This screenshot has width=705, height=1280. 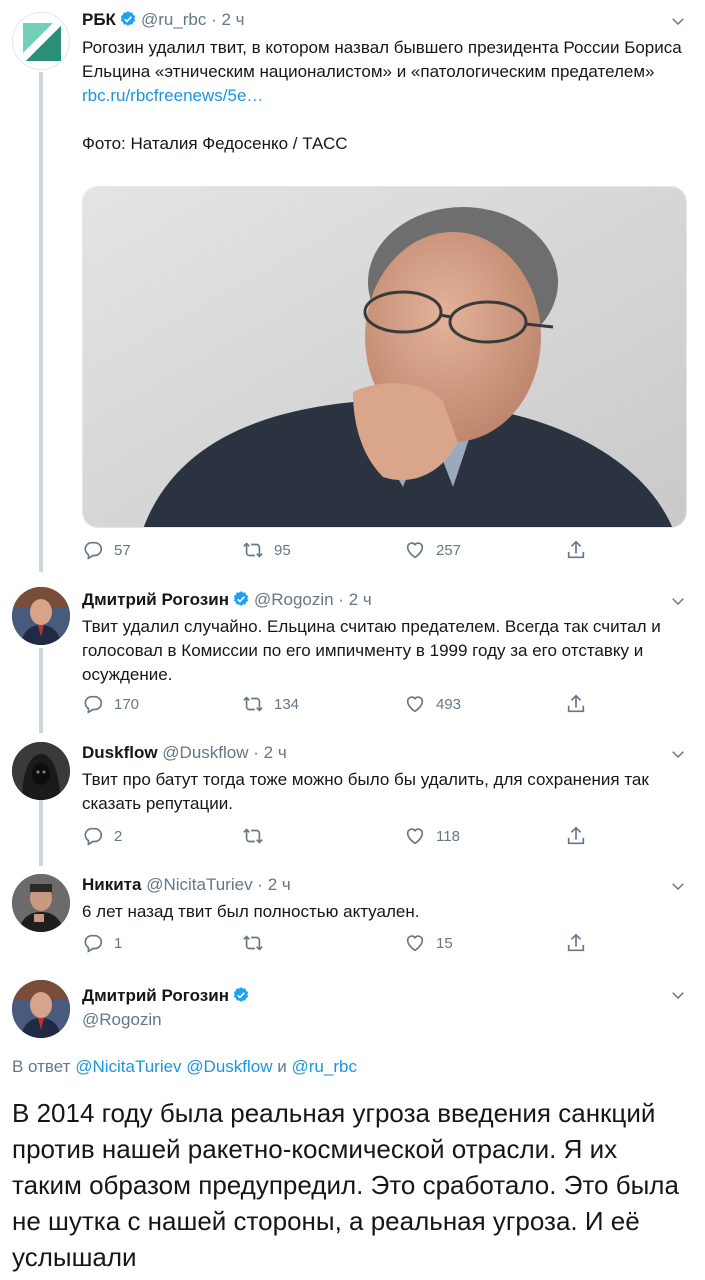 What do you see at coordinates (120, 752) in the screenshot?
I see `author-name: Duskflow` at bounding box center [120, 752].